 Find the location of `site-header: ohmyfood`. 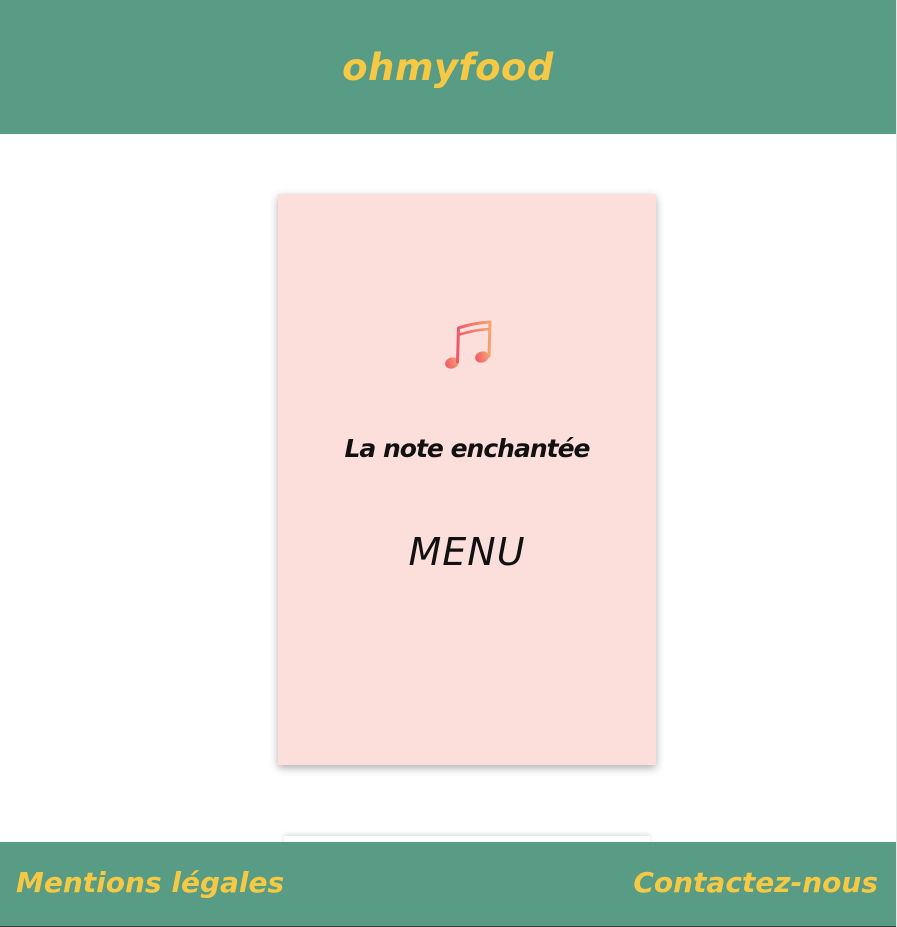

site-header: ohmyfood is located at coordinates (448, 67).